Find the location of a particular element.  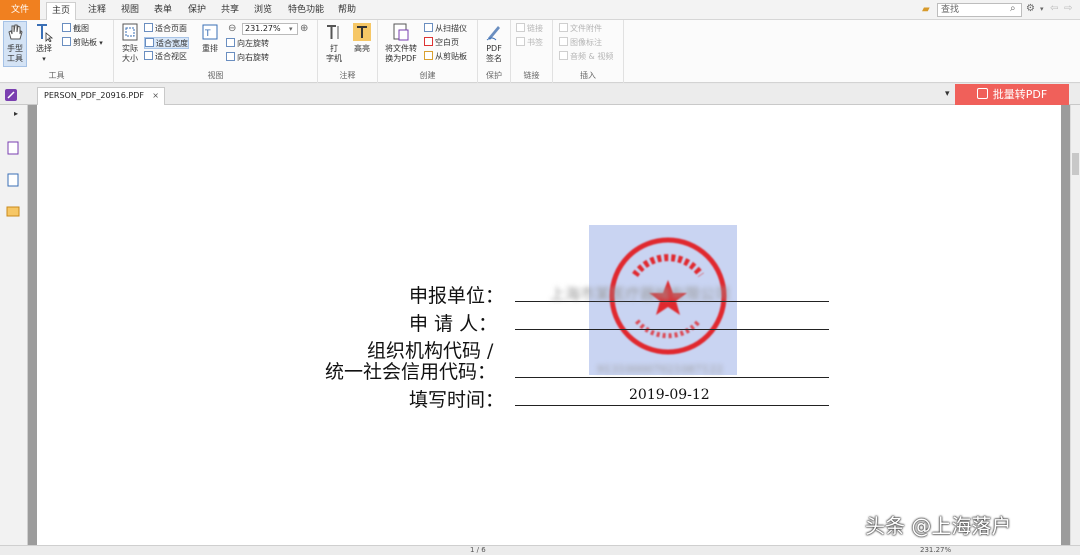

pen-sign-icon is located at coordinates (493, 33).